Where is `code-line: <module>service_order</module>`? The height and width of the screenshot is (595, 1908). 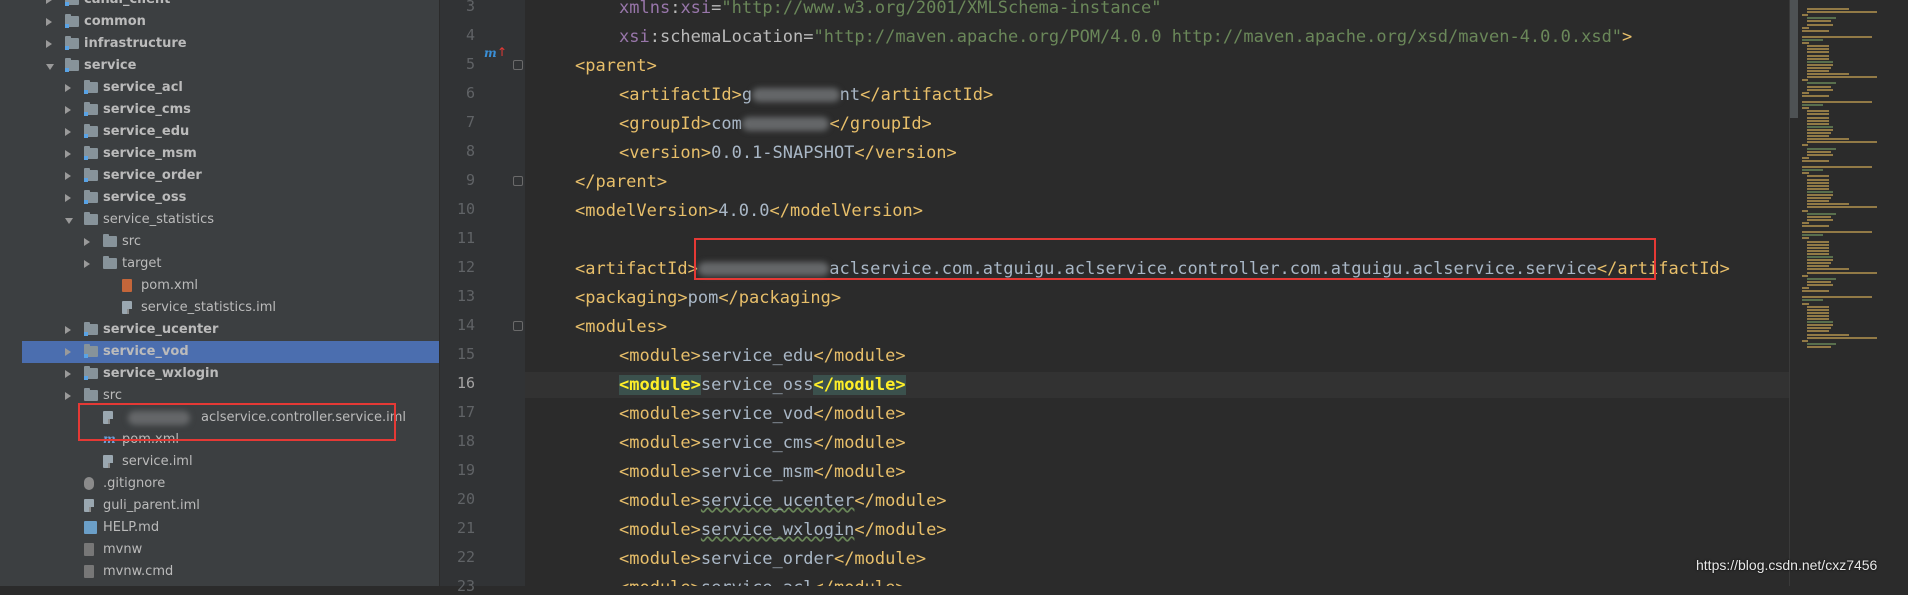
code-line: <module>service_order</module> is located at coordinates (1157, 559).